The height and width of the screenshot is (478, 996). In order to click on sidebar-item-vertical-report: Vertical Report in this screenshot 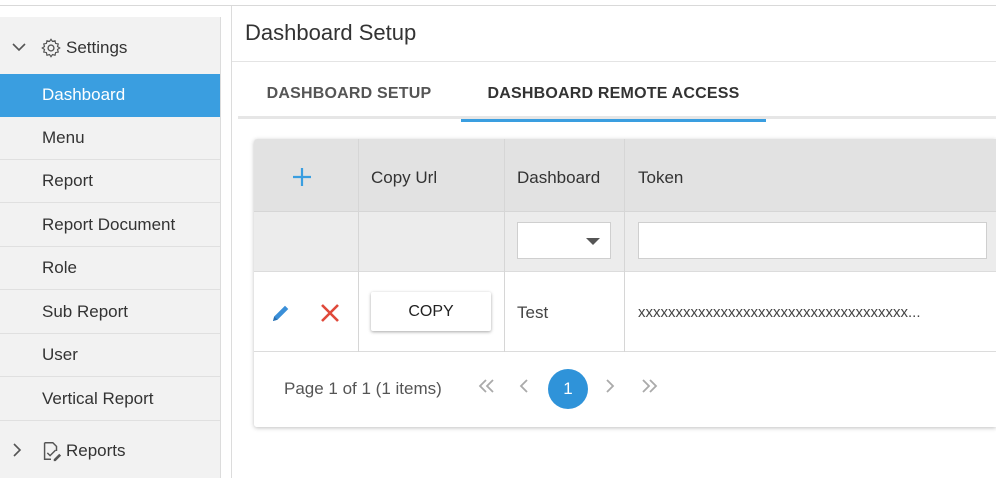, I will do `click(110, 399)`.